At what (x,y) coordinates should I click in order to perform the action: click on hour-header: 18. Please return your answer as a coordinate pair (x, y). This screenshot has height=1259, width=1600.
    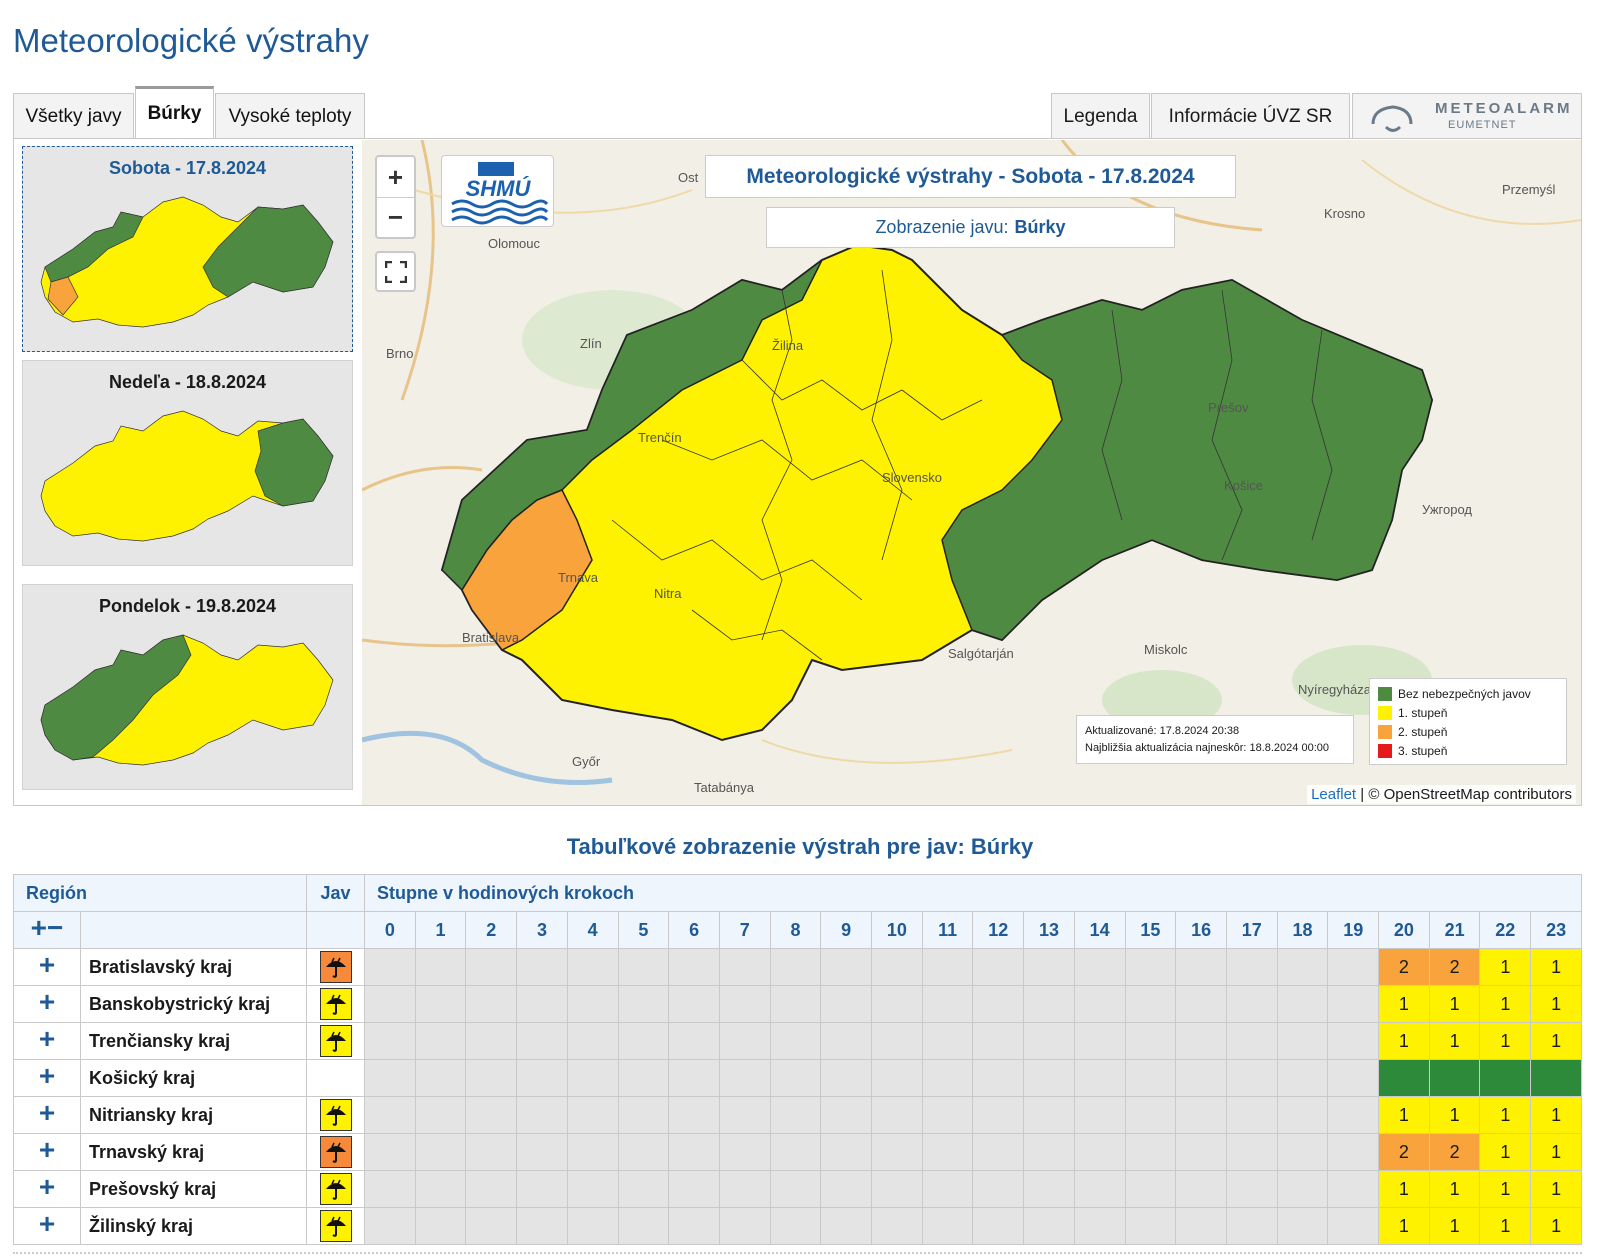
    Looking at the image, I should click on (1302, 930).